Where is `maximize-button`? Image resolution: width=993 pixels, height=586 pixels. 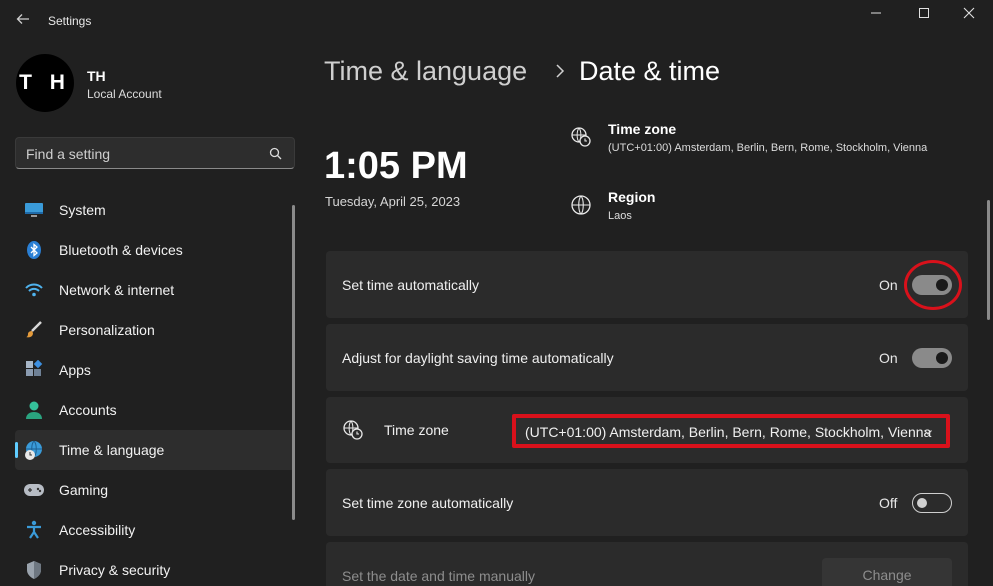 maximize-button is located at coordinates (924, 13).